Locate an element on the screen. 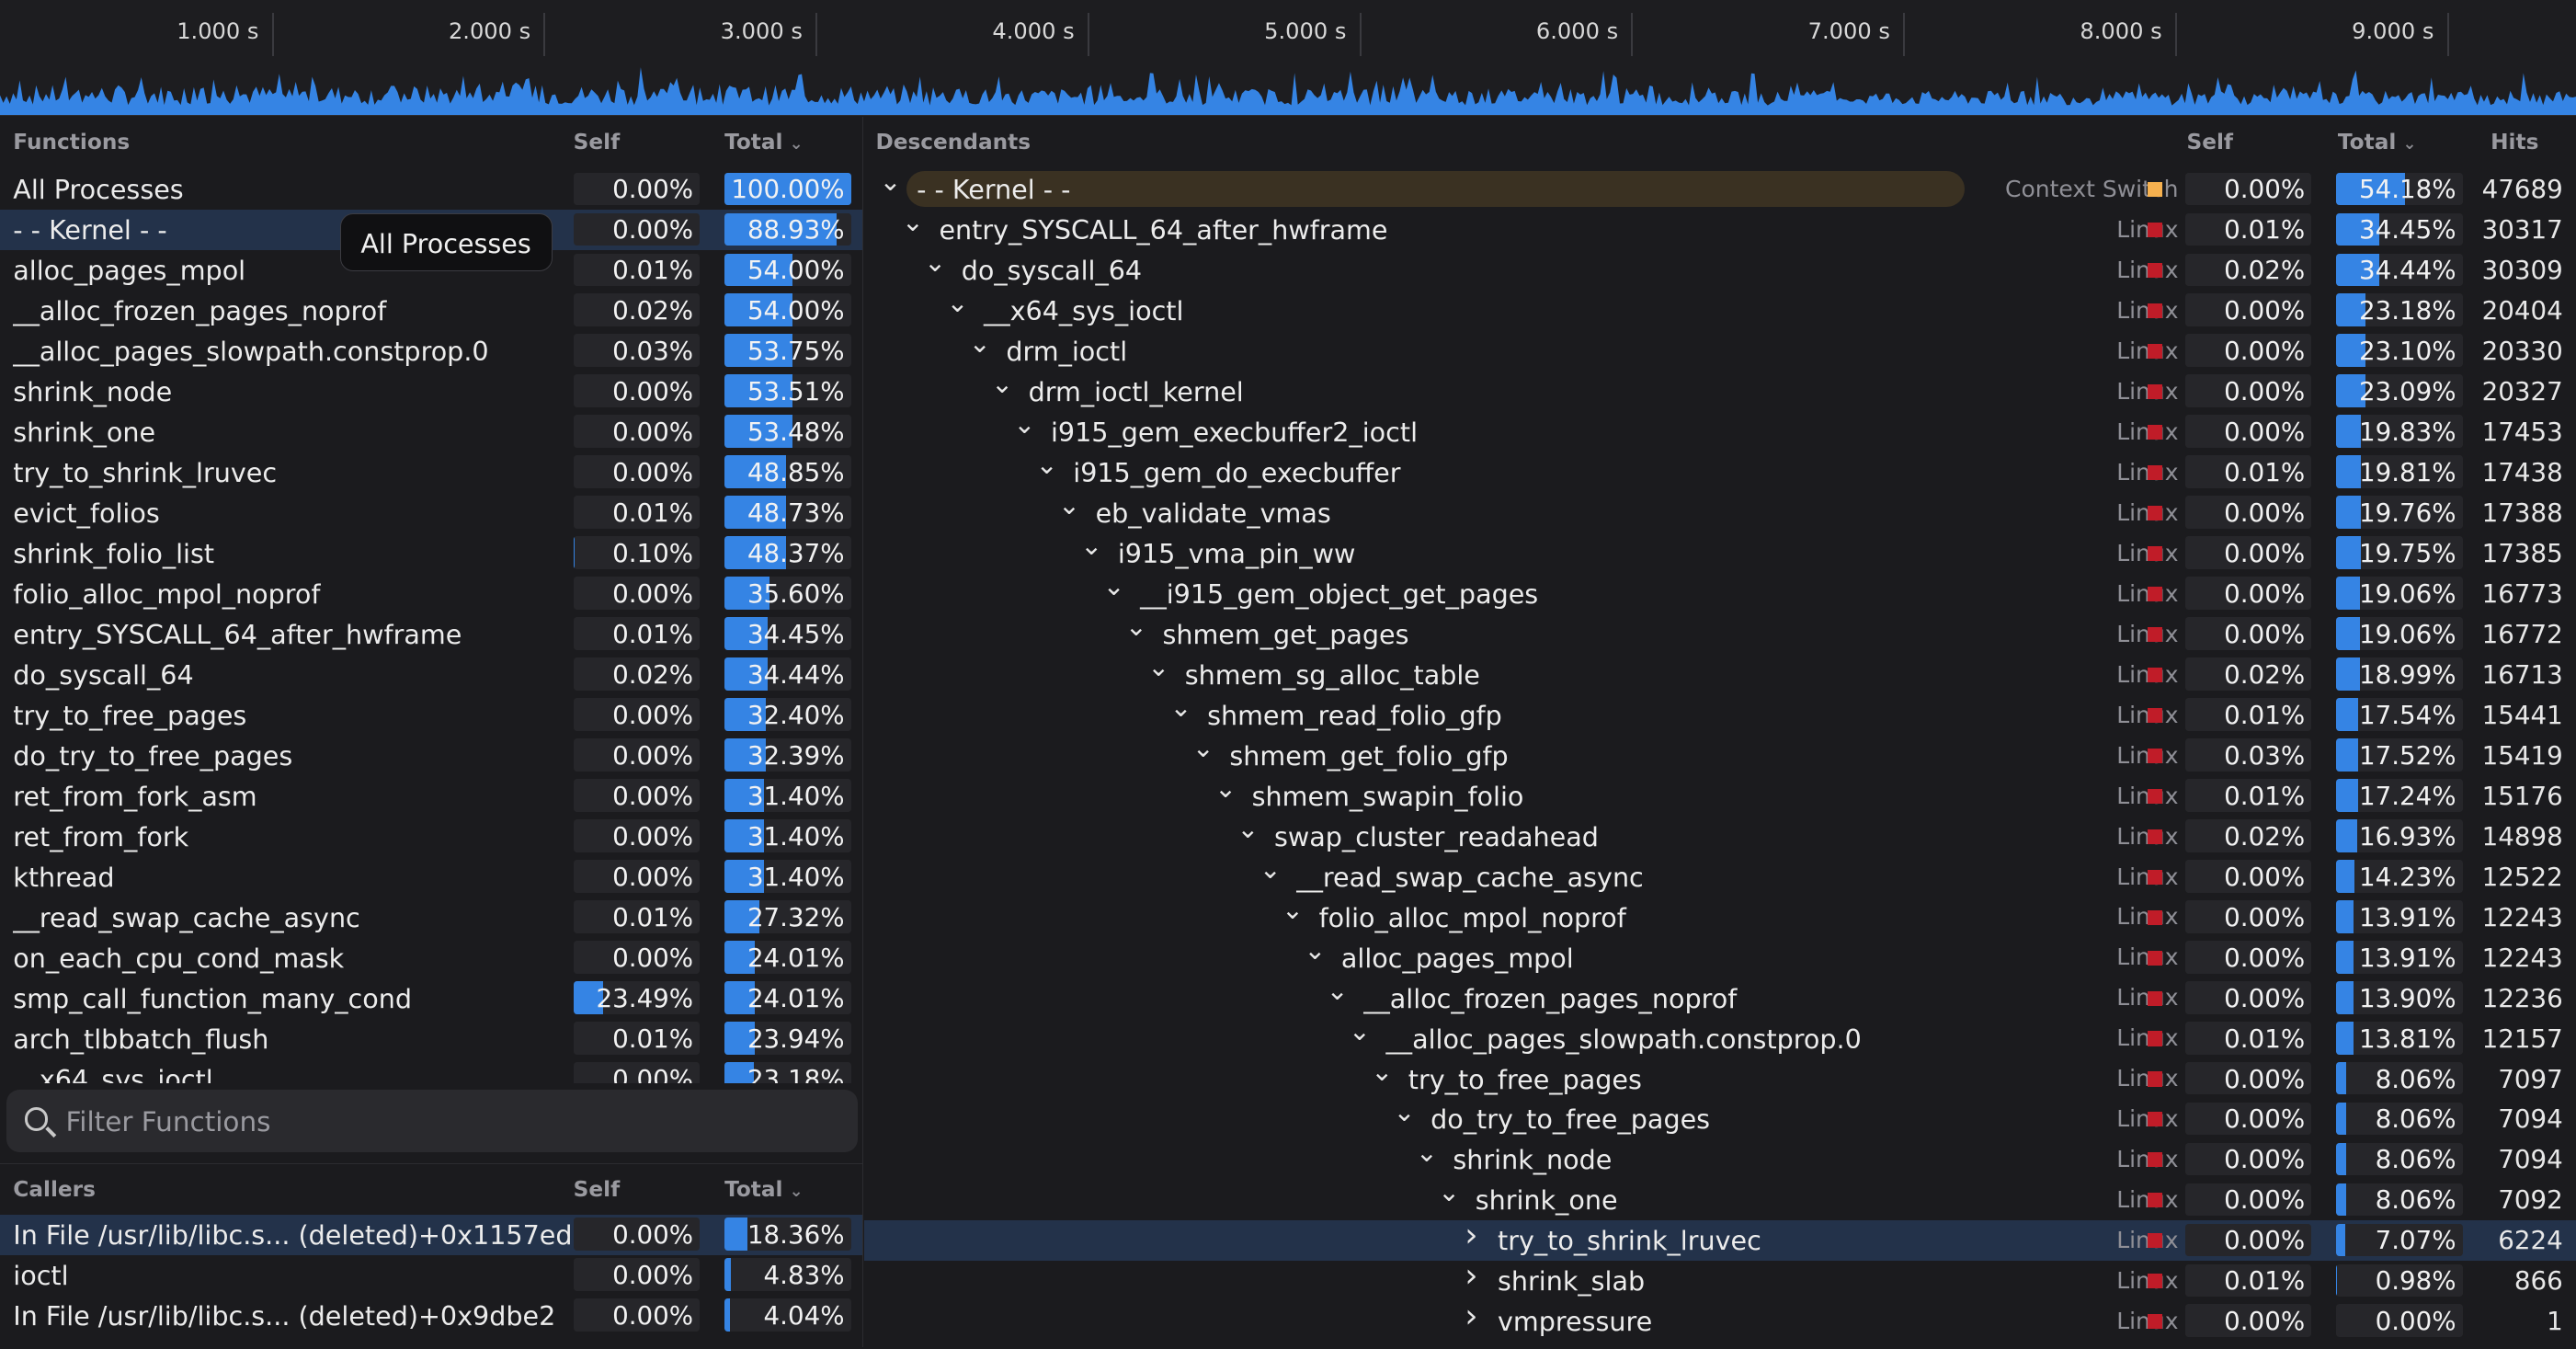 The height and width of the screenshot is (1349, 2576). percent-value: 4.04% is located at coordinates (804, 1315).